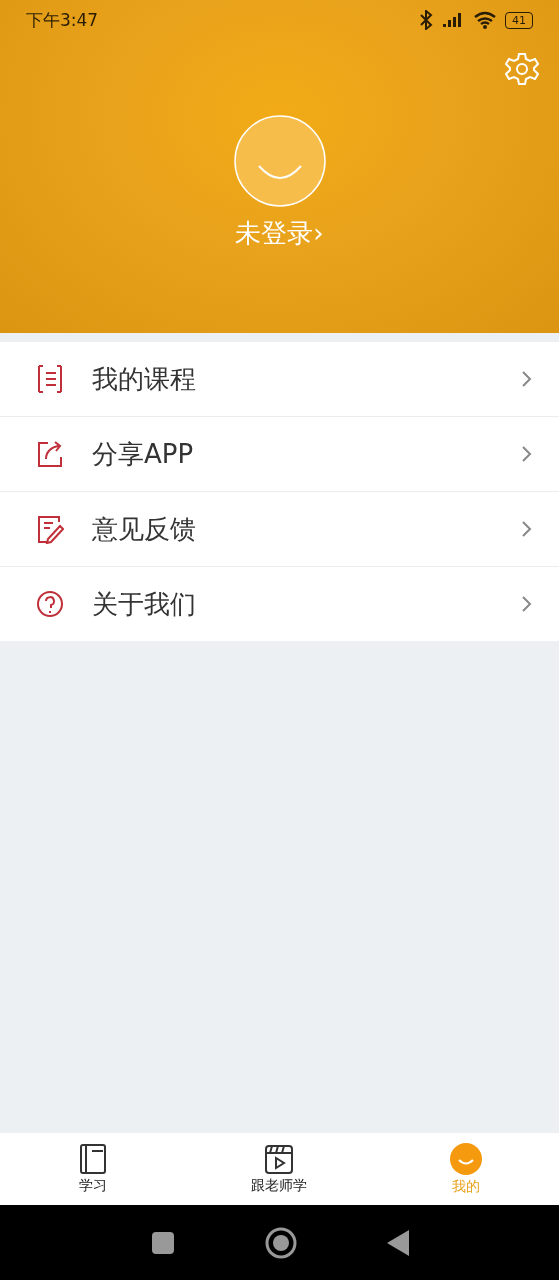  What do you see at coordinates (279, 1186) in the screenshot?
I see `tab-label: 跟老师学` at bounding box center [279, 1186].